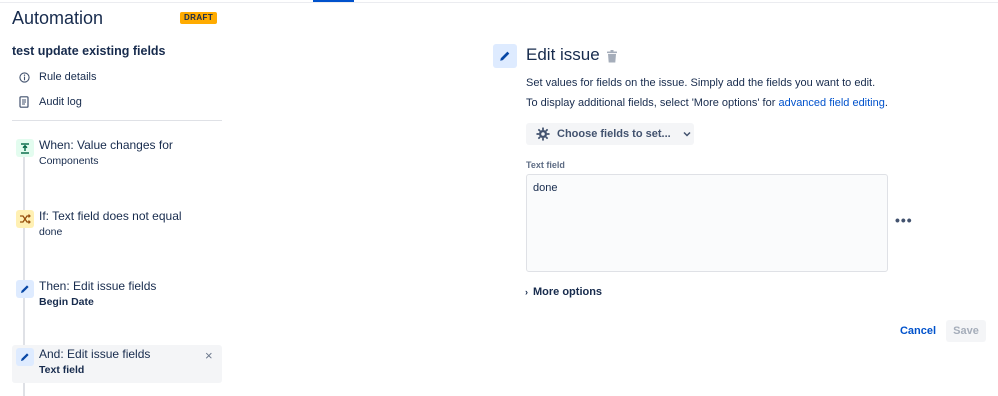 The width and height of the screenshot is (998, 396). What do you see at coordinates (117, 226) in the screenshot?
I see `step-condition: If: Text field does not equal done` at bounding box center [117, 226].